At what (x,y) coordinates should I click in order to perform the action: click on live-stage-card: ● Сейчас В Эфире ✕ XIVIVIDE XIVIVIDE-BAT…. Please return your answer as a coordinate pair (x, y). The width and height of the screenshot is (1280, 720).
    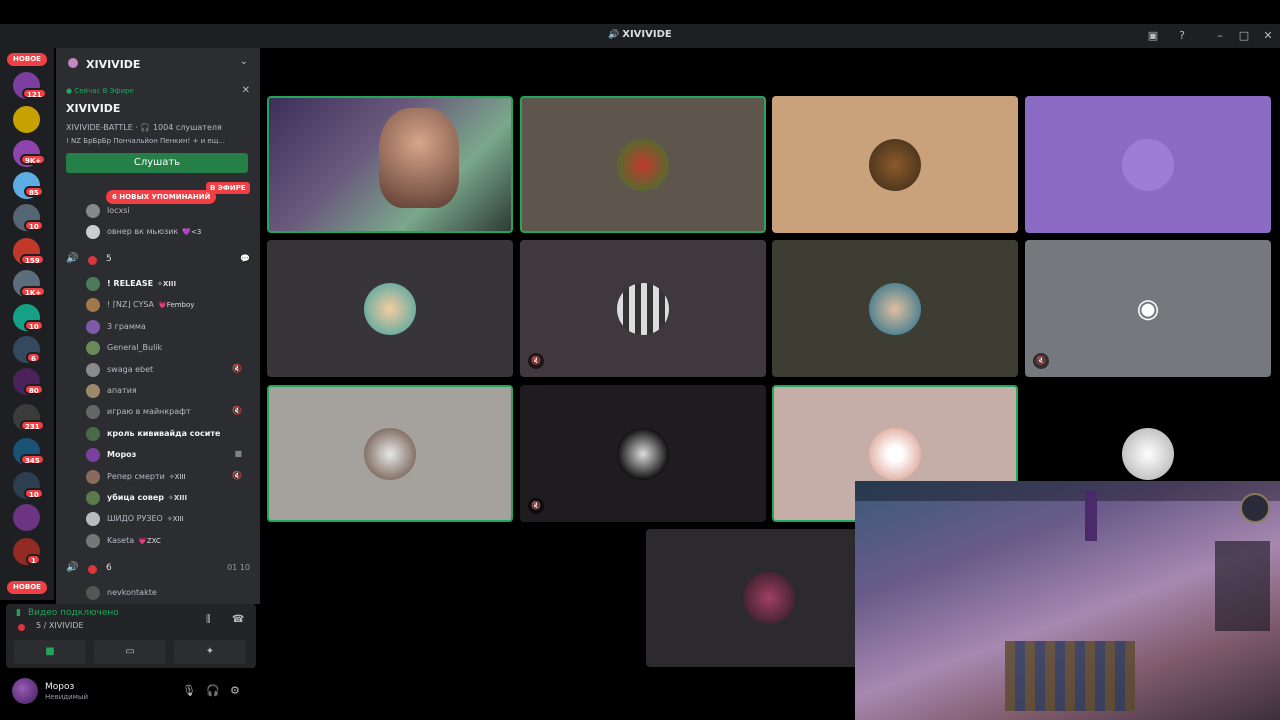
    Looking at the image, I should click on (157, 129).